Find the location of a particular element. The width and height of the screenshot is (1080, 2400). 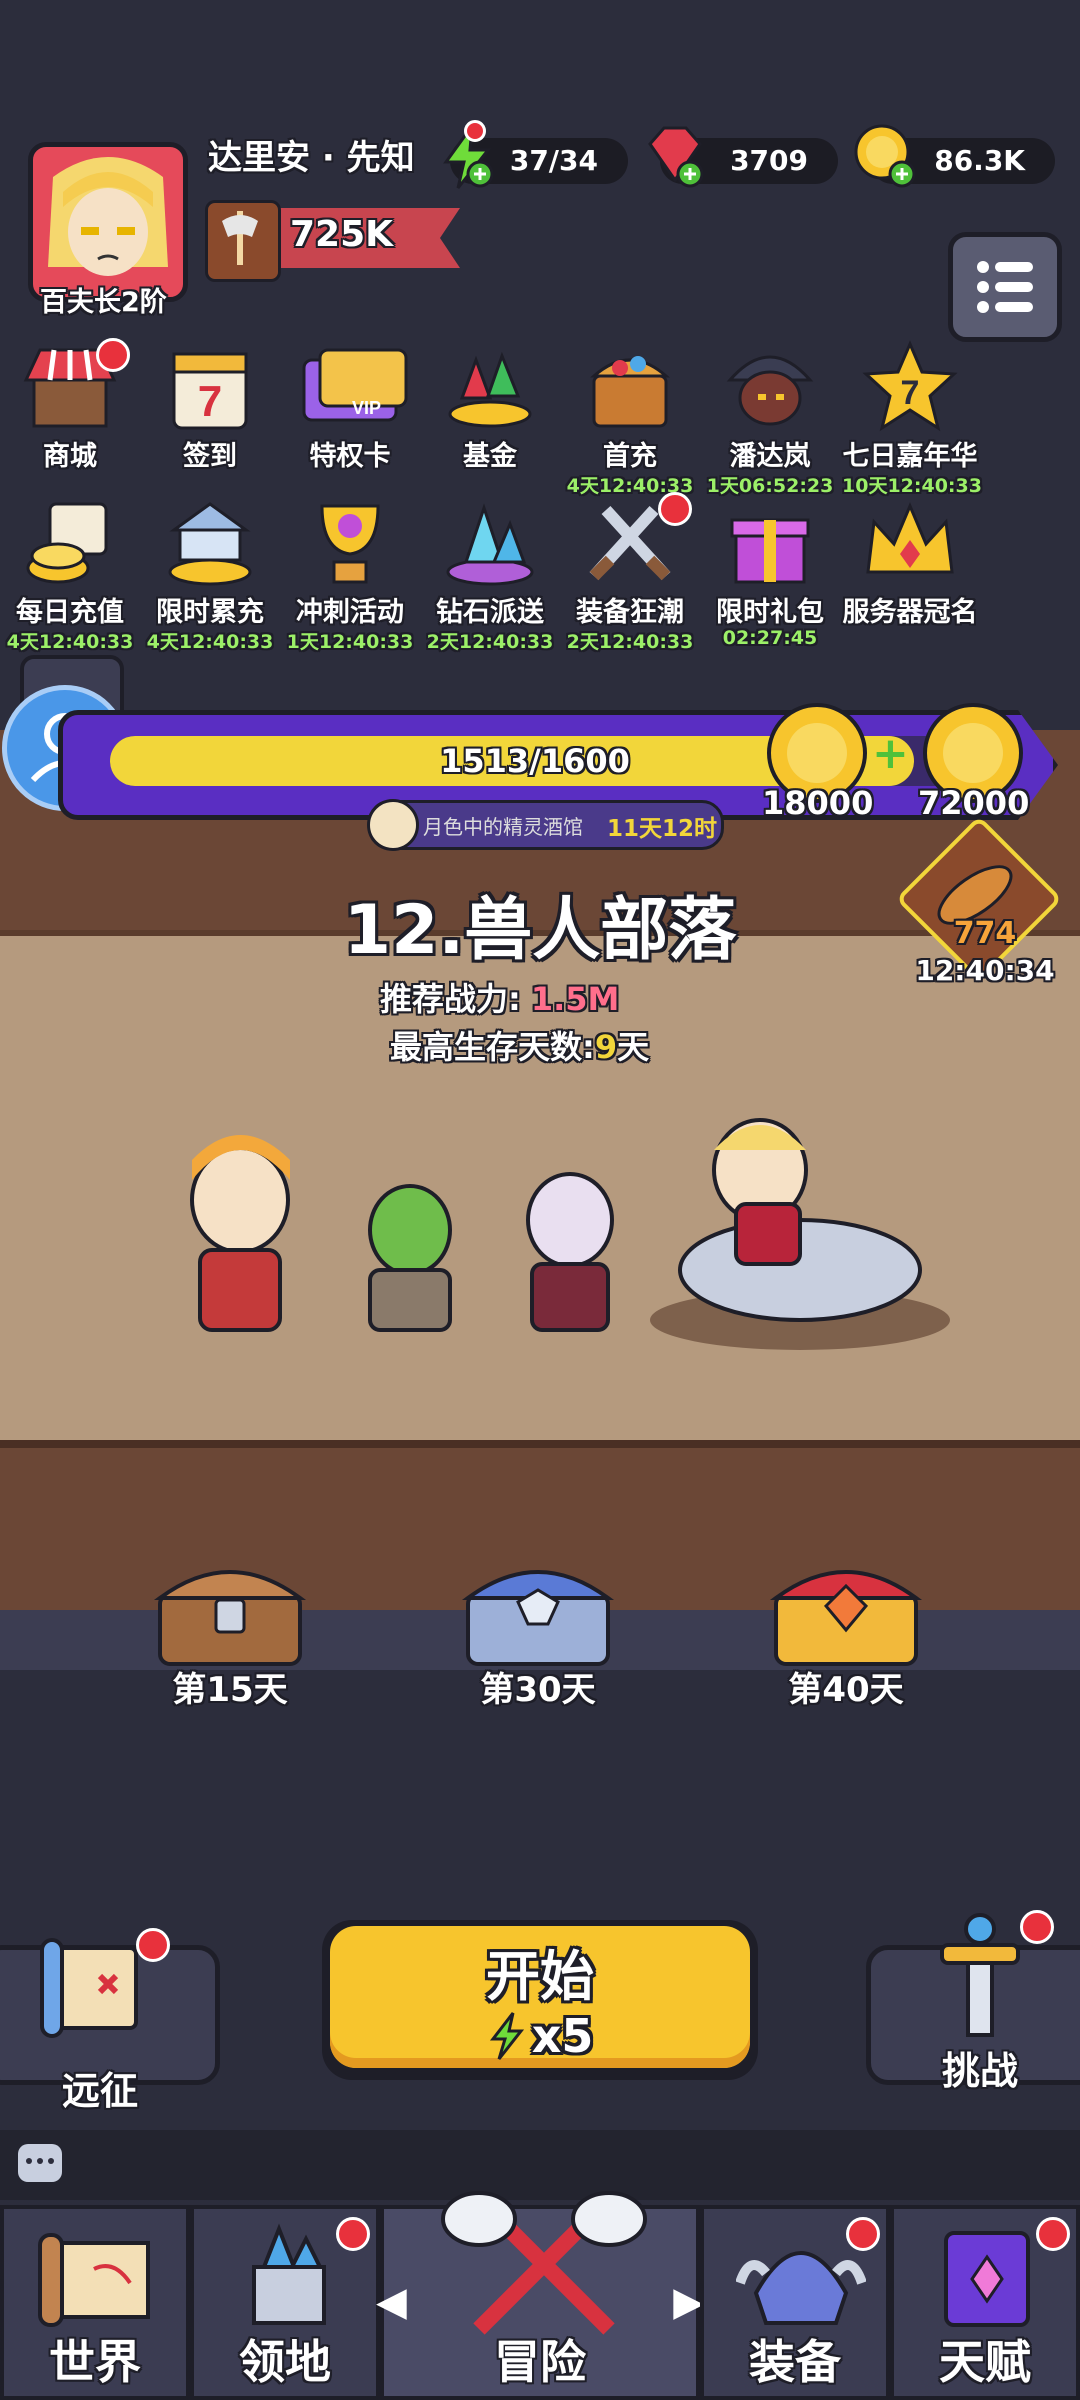

event-privilege-card: VIP 特权卡 is located at coordinates (350, 406).